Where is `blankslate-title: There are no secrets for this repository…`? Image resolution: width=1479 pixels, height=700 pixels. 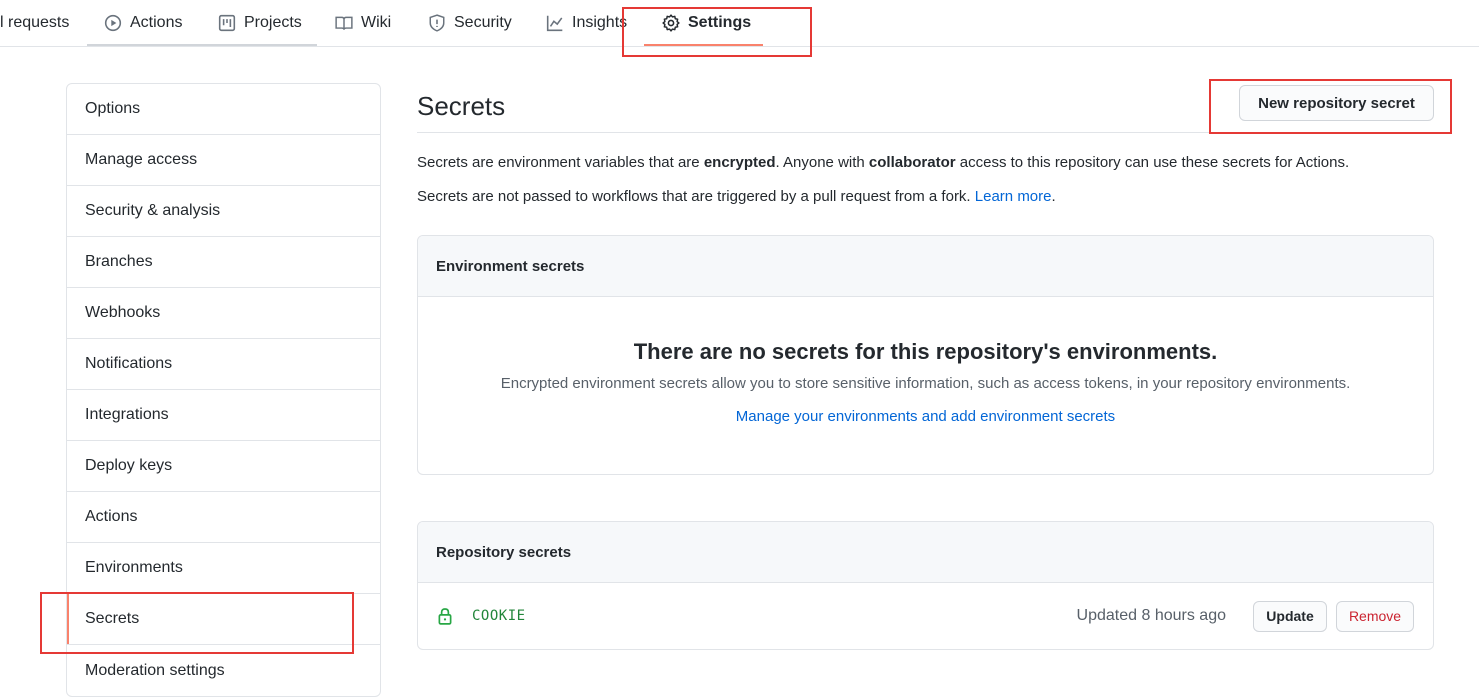
blankslate-title: There are no secrets for this repository… is located at coordinates (925, 351).